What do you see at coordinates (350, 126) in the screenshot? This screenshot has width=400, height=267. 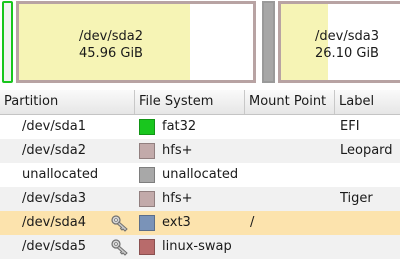 I see `label-cell: EFI` at bounding box center [350, 126].